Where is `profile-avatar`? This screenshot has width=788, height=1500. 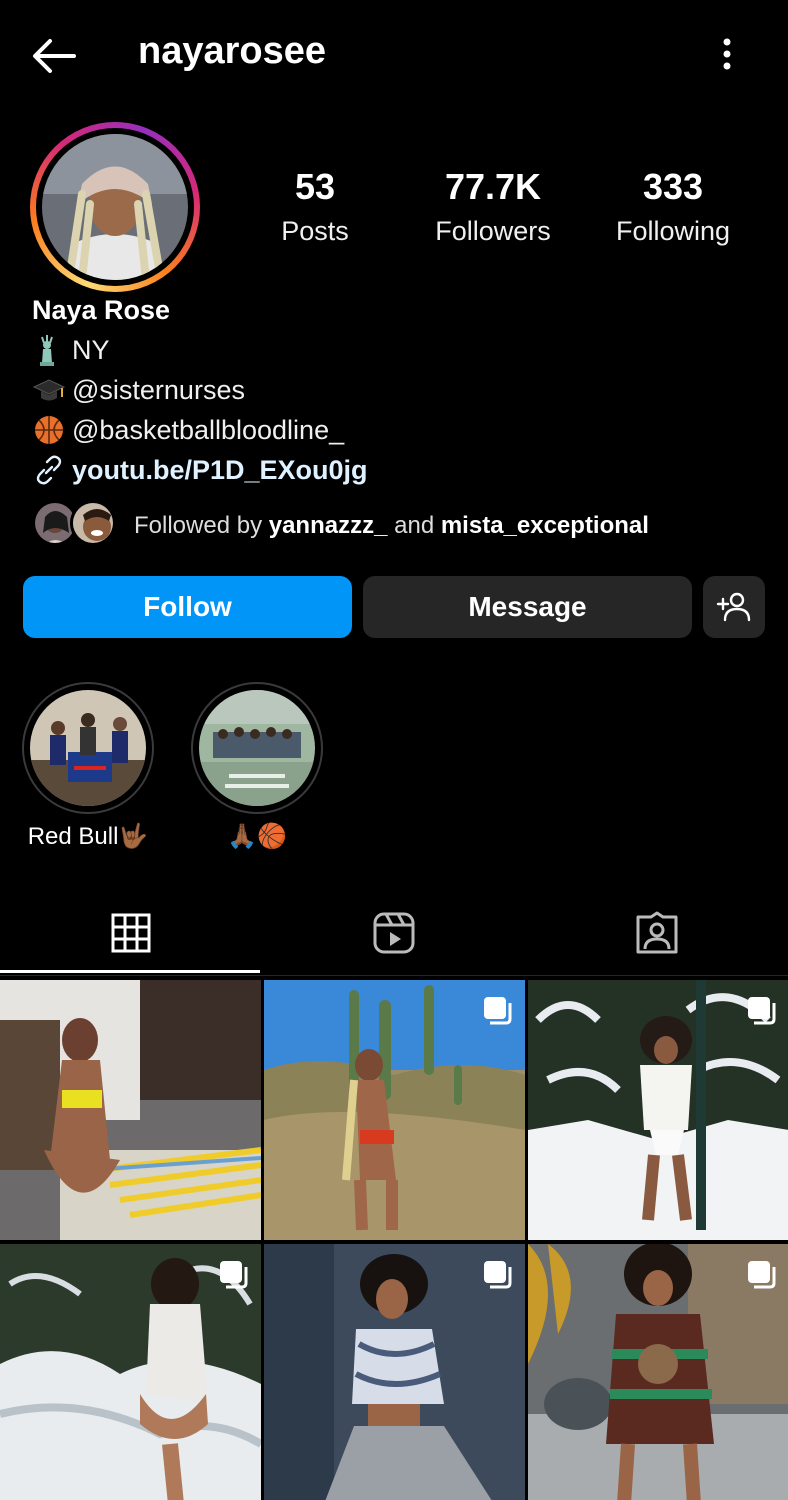 profile-avatar is located at coordinates (115, 207).